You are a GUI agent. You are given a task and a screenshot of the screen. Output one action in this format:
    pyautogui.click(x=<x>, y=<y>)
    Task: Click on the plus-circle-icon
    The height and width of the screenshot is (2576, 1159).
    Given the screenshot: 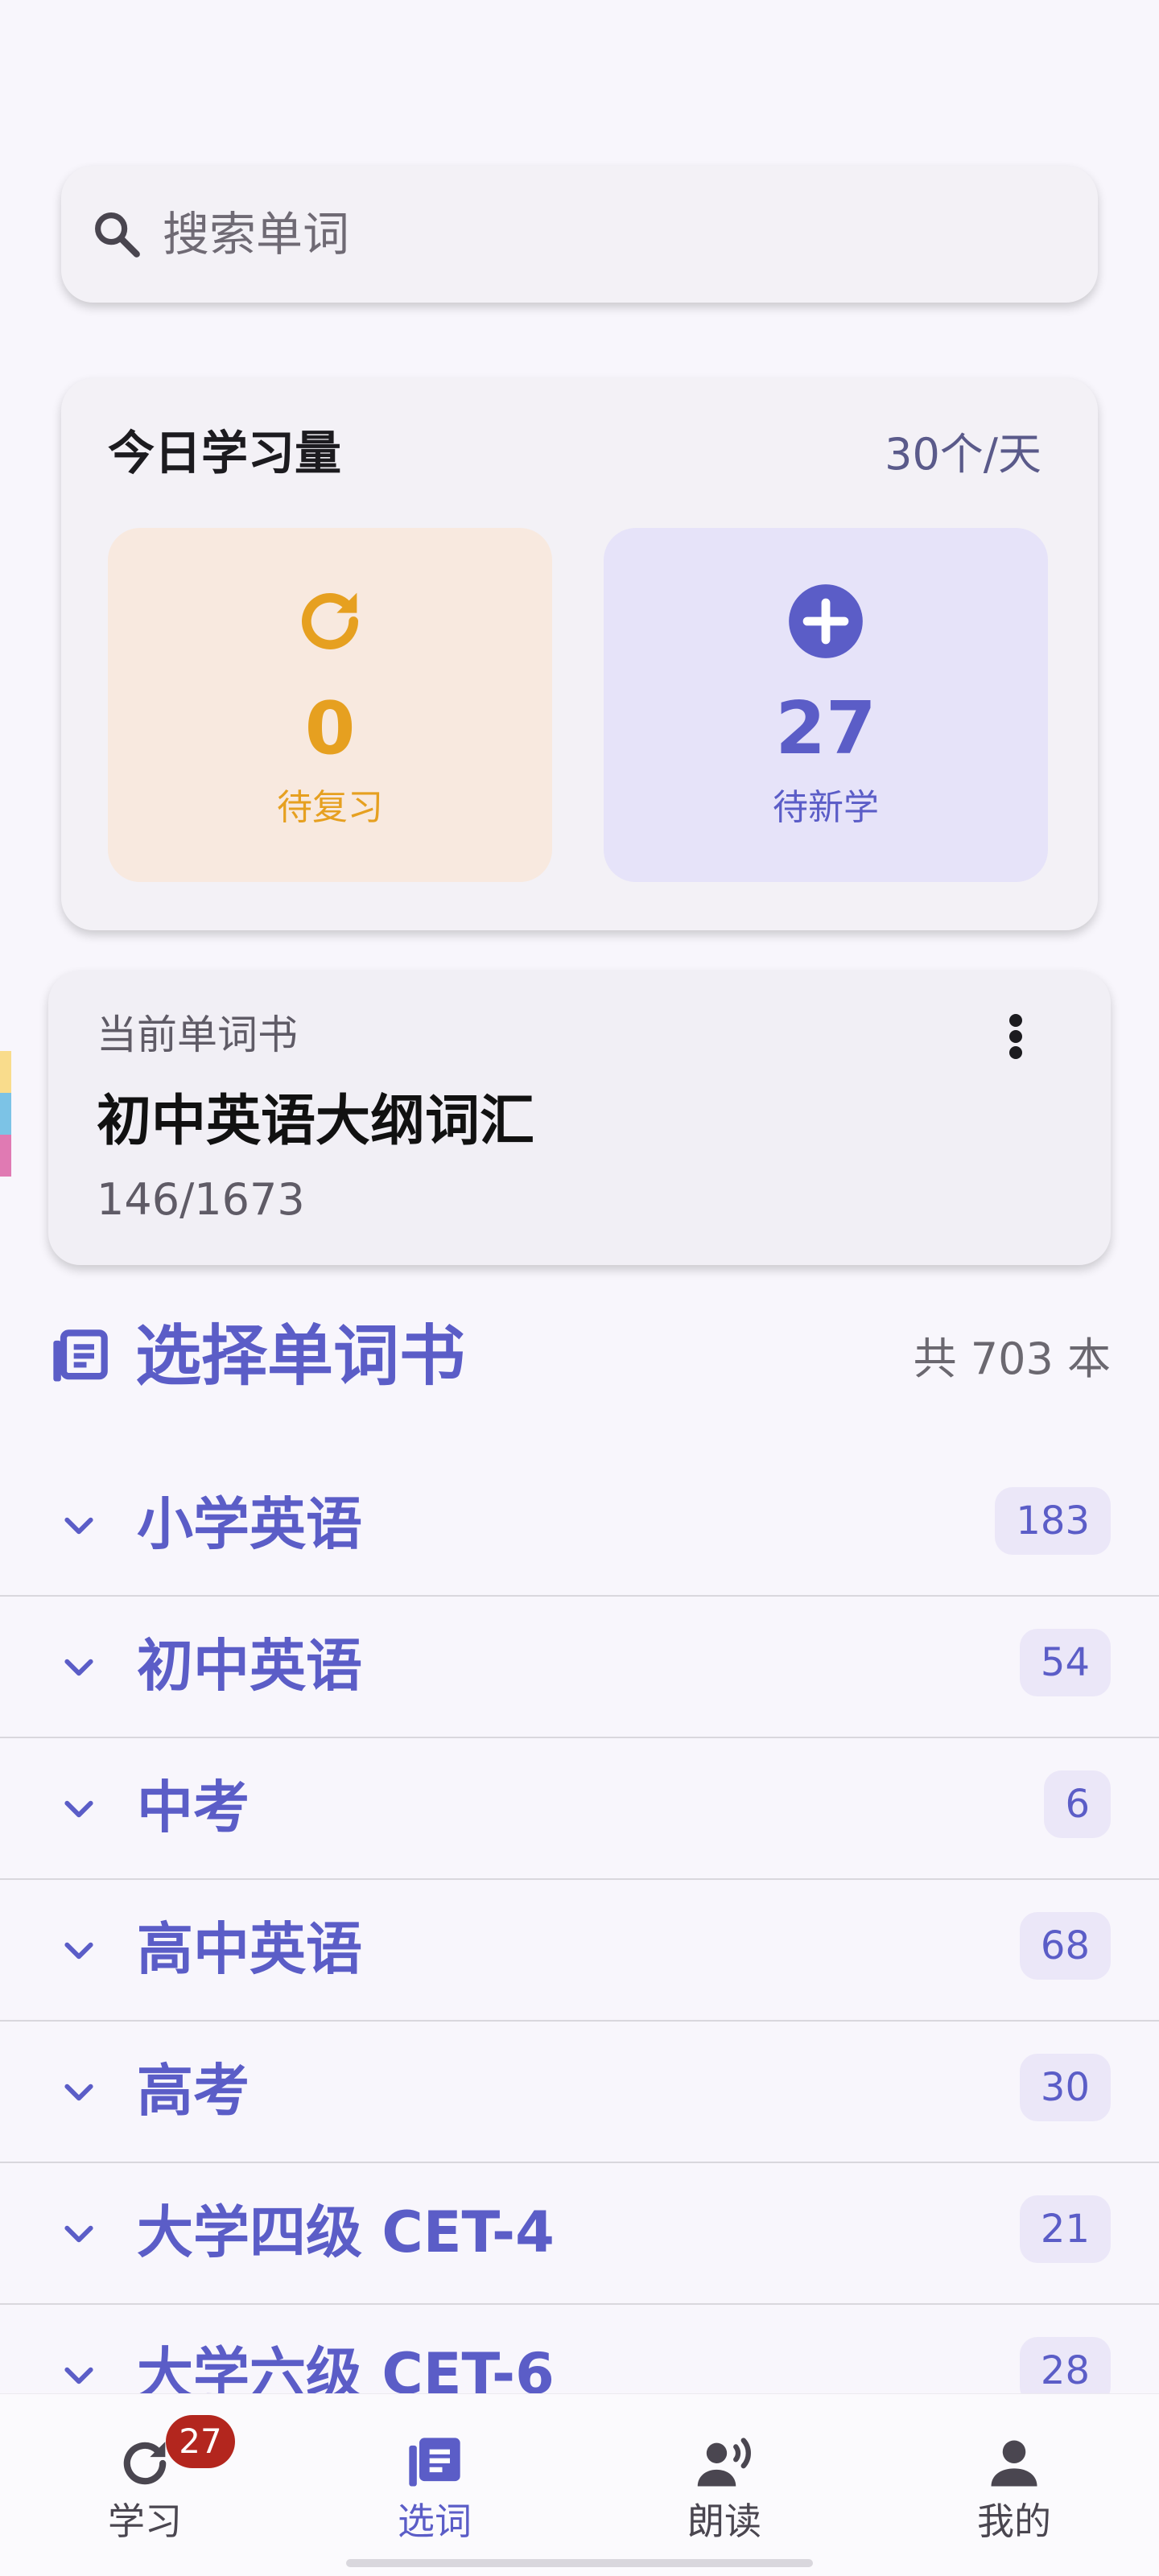 What is the action you would take?
    pyautogui.click(x=826, y=621)
    